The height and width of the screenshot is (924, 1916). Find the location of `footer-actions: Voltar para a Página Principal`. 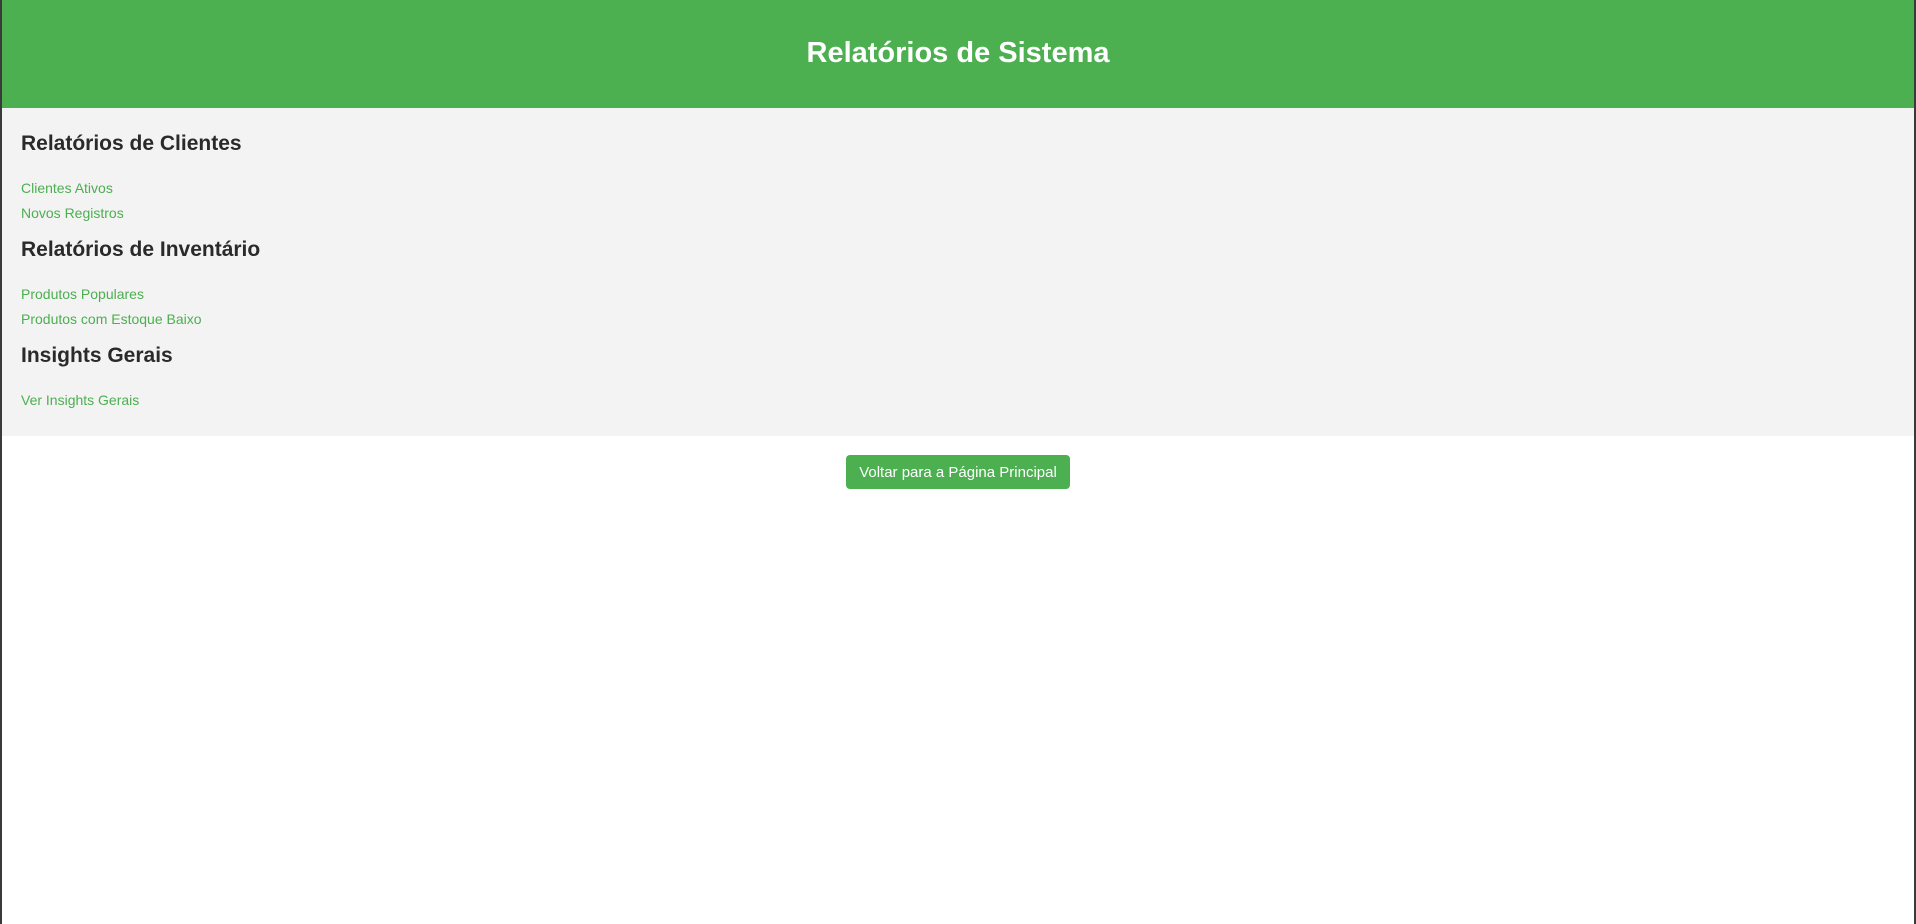

footer-actions: Voltar para a Página Principal is located at coordinates (958, 462).